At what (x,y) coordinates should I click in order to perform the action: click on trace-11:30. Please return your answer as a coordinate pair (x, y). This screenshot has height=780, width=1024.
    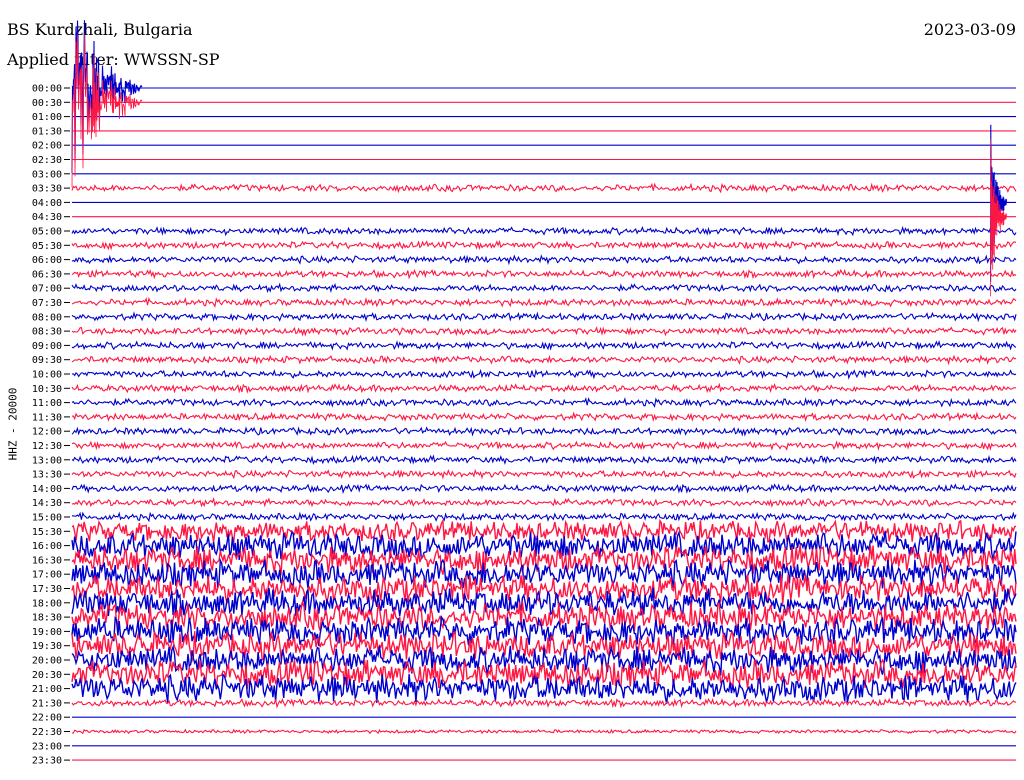
    Looking at the image, I should click on (544, 417).